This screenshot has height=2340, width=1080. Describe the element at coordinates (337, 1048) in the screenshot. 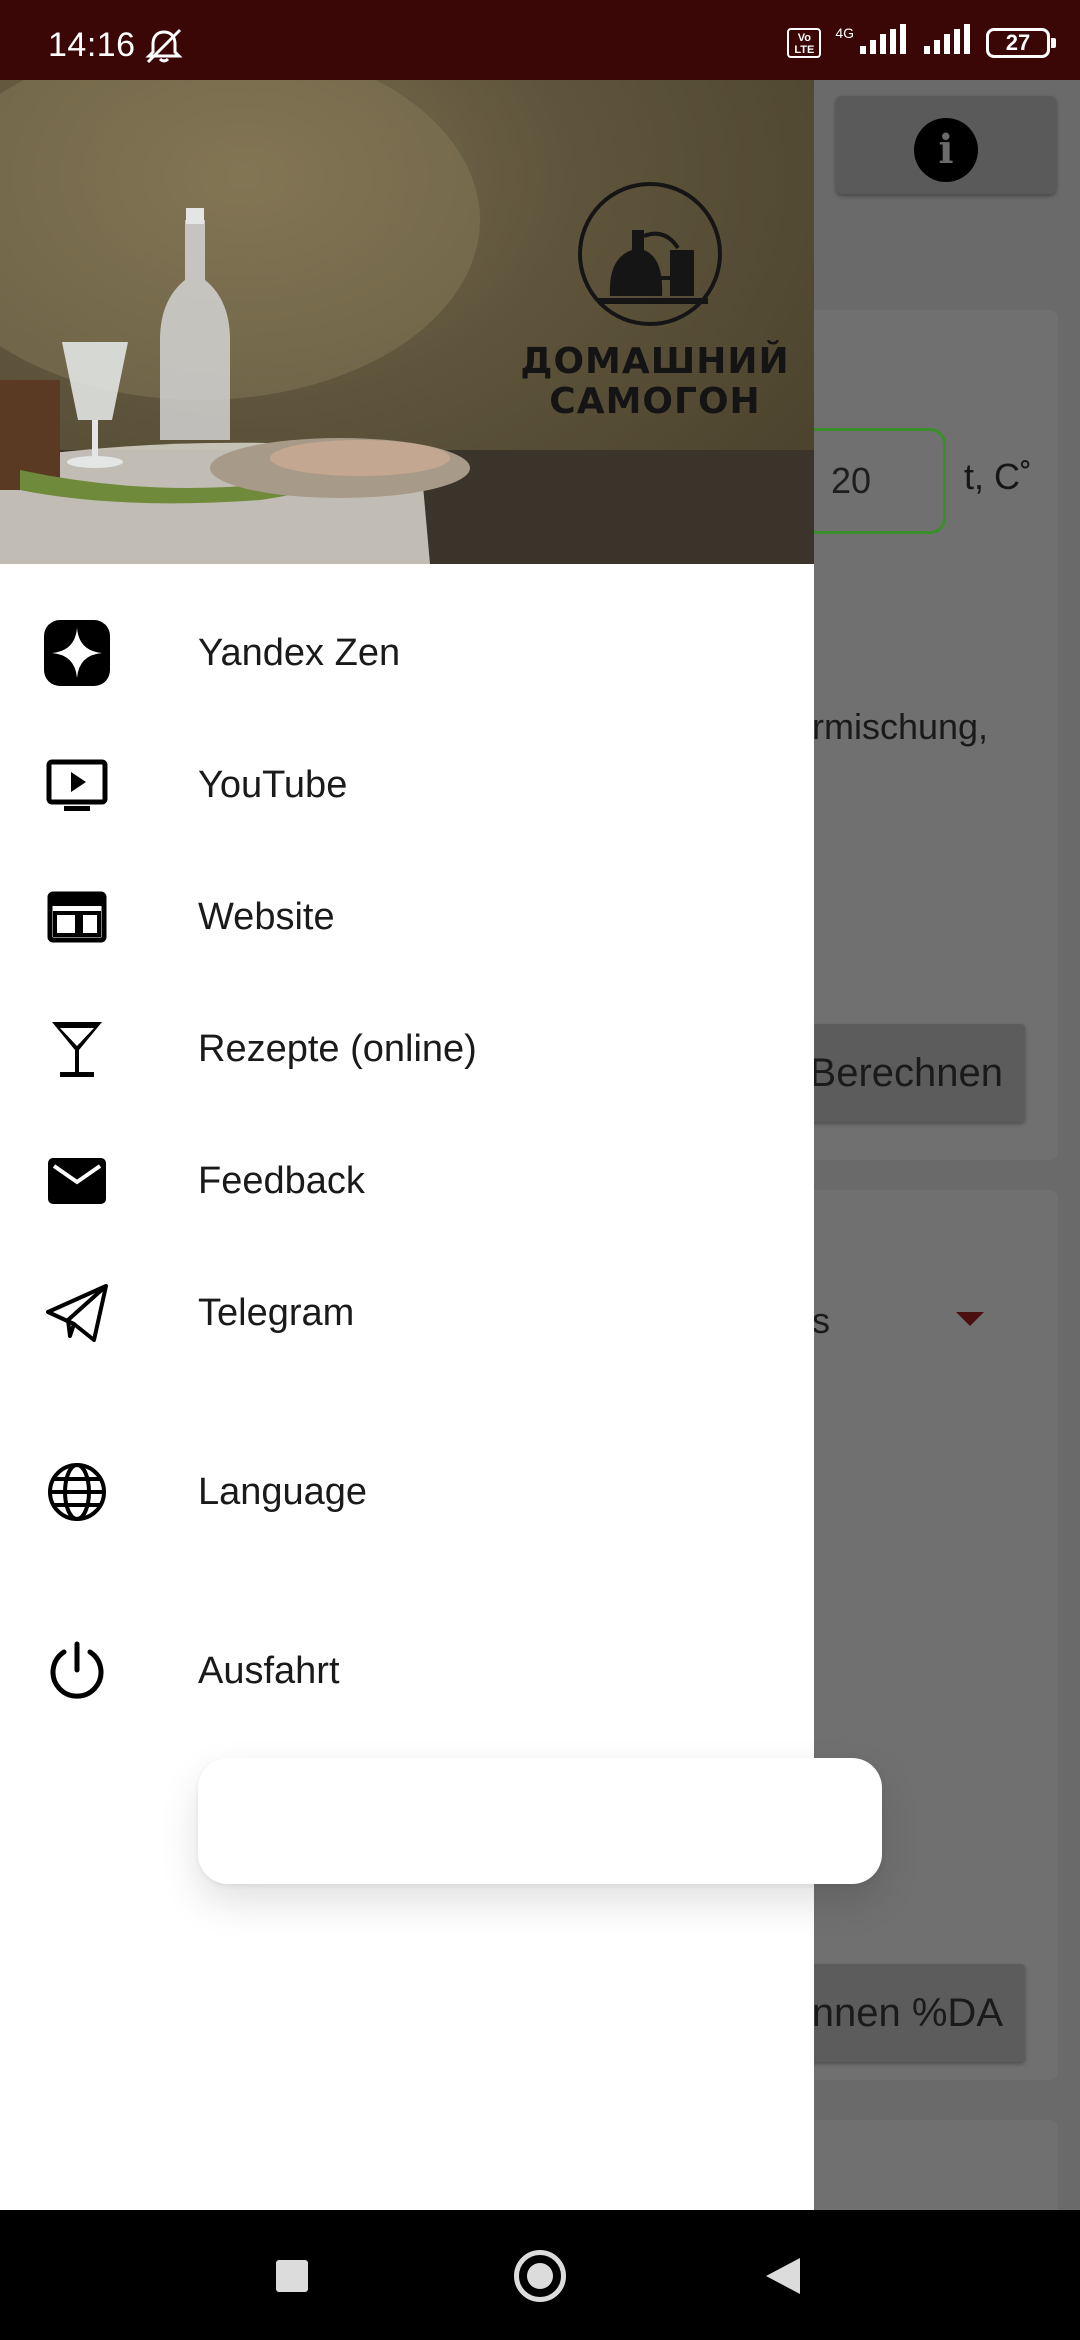

I see `menu-label: Rezepte (online)` at that location.